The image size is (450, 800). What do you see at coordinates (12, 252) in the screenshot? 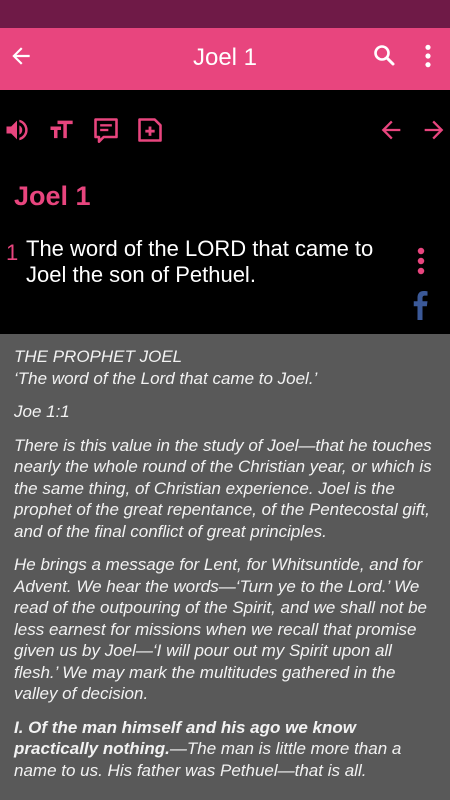
I see `verse-number: 1` at bounding box center [12, 252].